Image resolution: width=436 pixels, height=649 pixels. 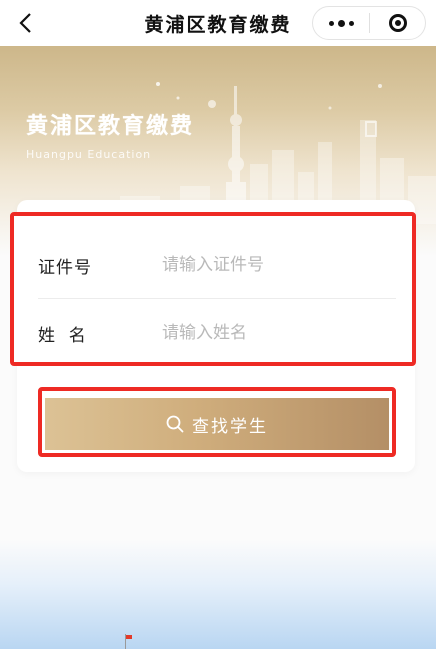 What do you see at coordinates (351, 23) in the screenshot?
I see `more-dot-right` at bounding box center [351, 23].